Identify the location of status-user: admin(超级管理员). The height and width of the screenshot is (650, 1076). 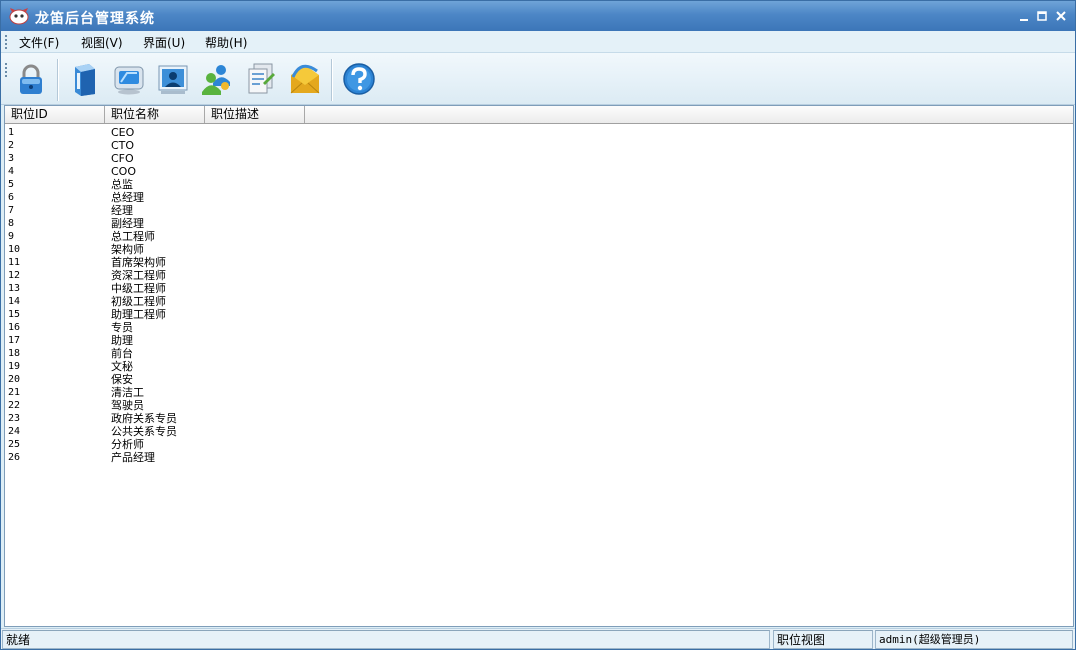
(974, 639).